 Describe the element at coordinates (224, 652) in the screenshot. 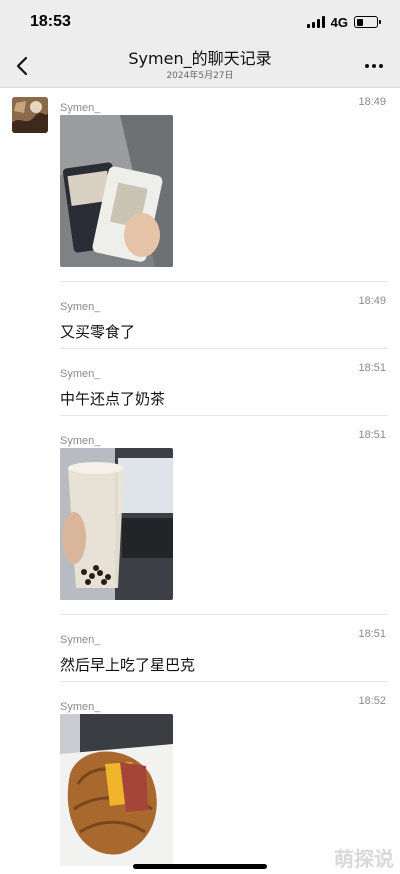

I see `message-item: Symen_ 18:51 然后早上吃了星巴克` at that location.